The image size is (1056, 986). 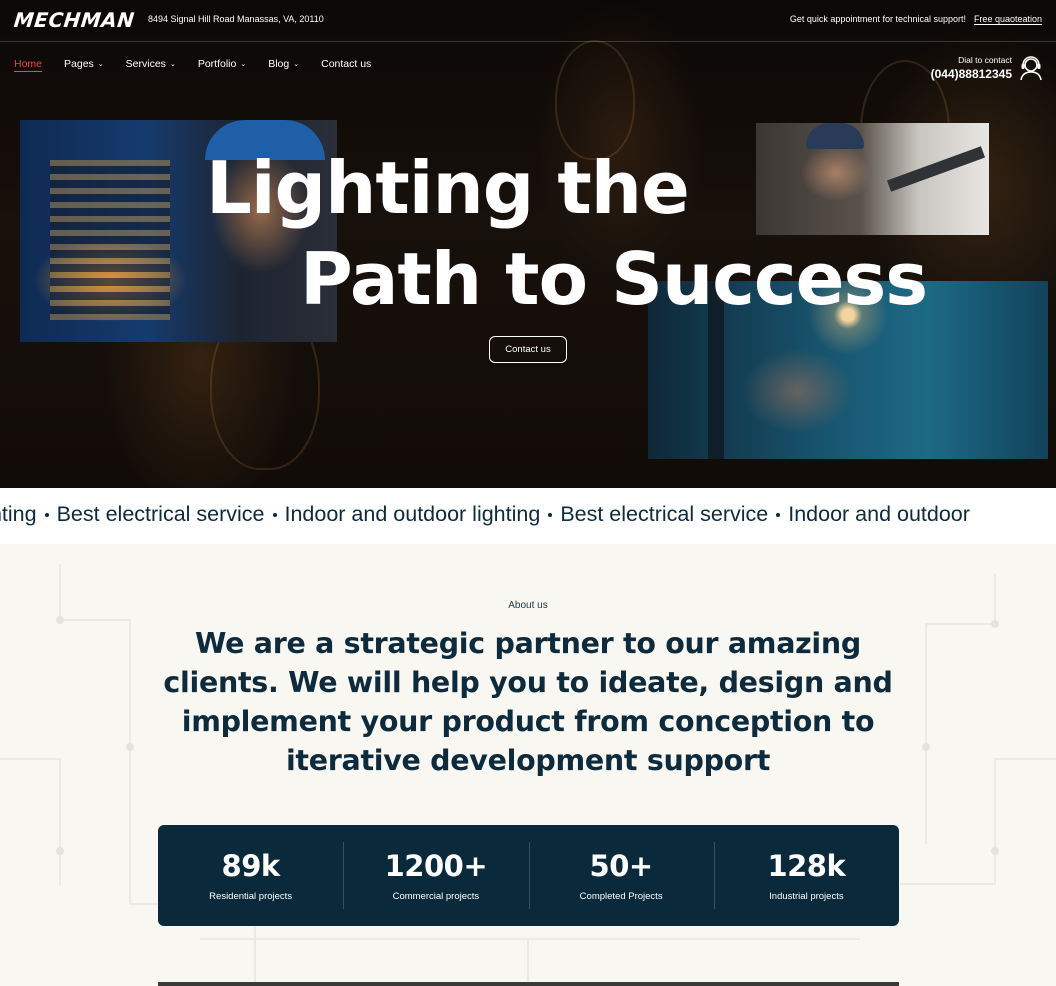 I want to click on dial-contact: Dial to contact (044)88812345, so click(x=971, y=68).